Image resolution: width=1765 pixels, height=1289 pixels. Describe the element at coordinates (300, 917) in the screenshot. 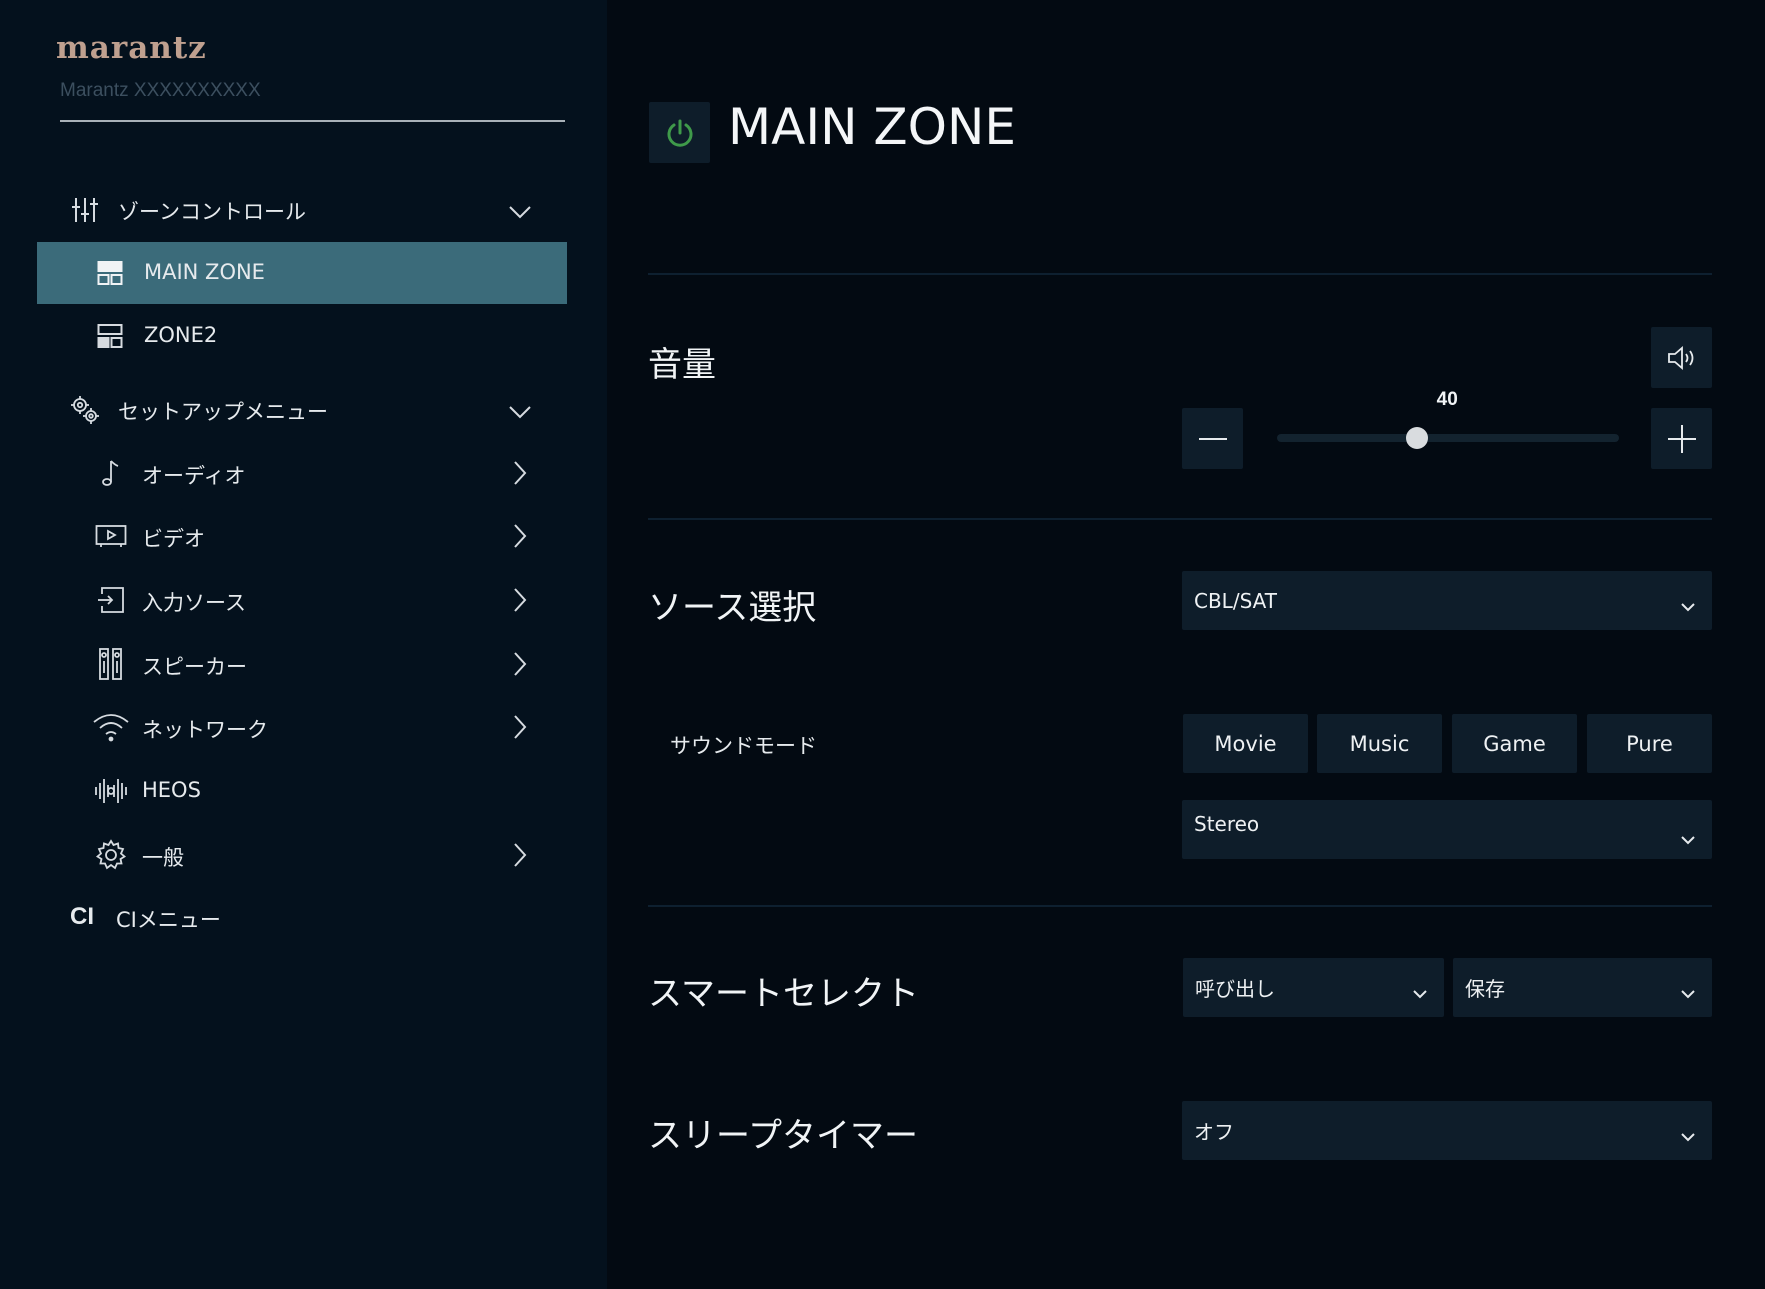

I see `sidebar-ci-menu: CI CIメニュー` at that location.